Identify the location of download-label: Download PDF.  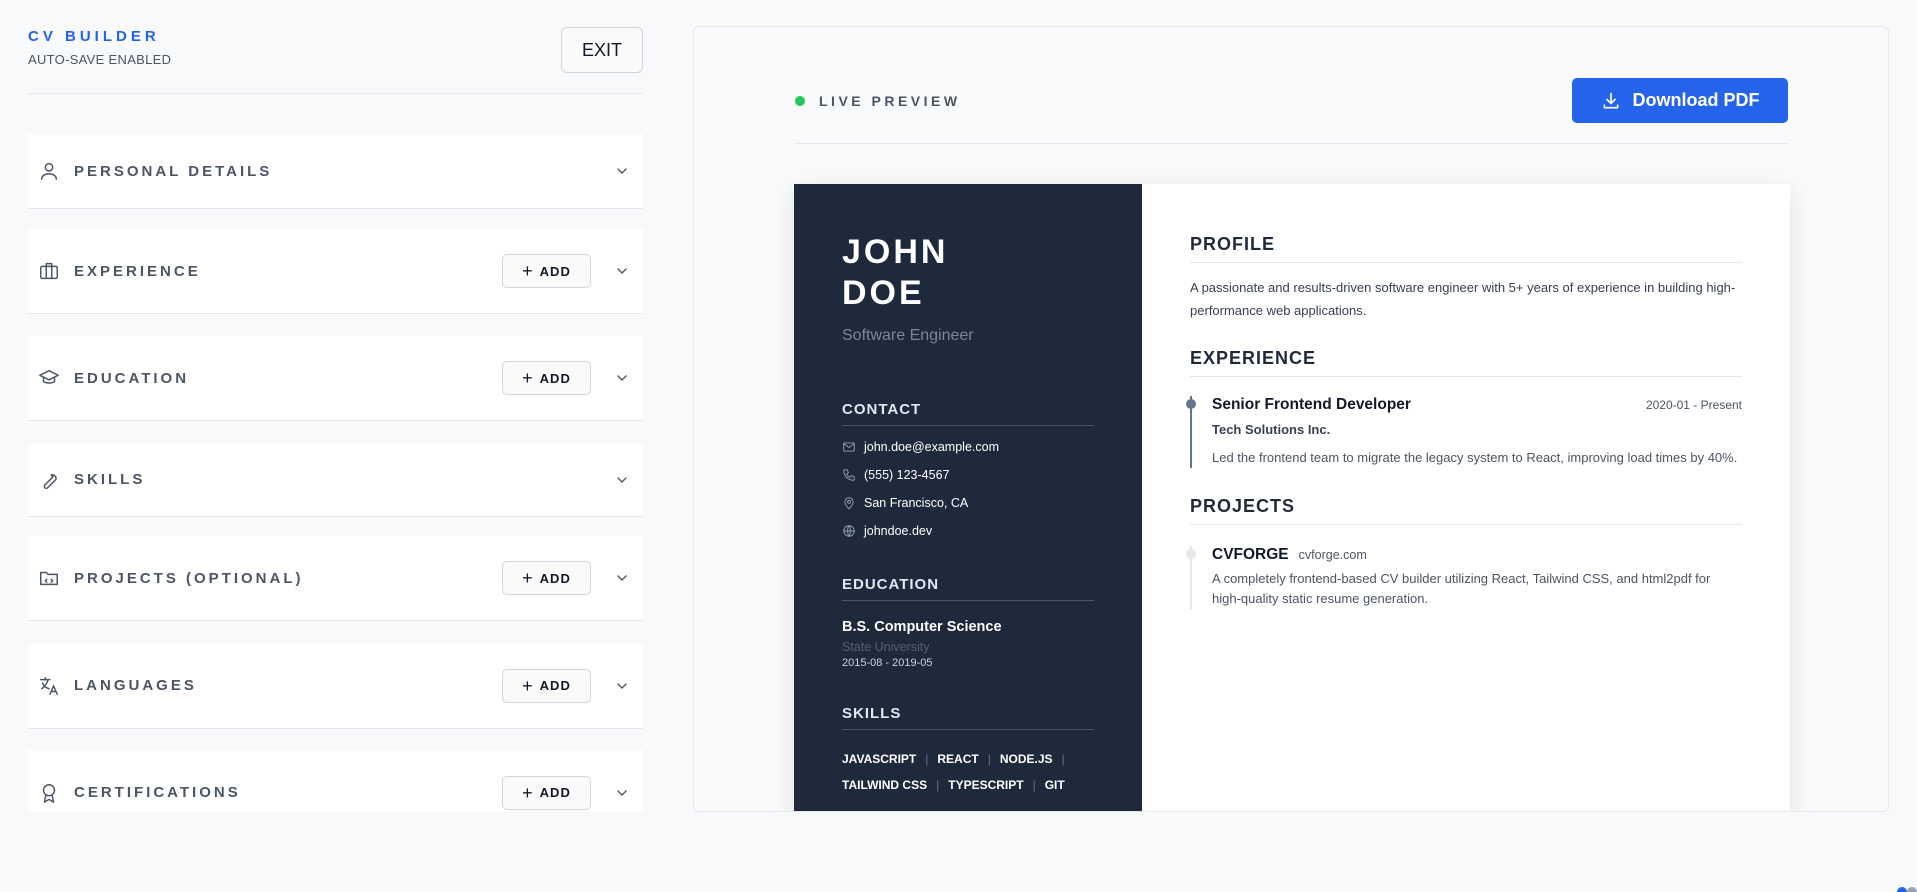
(1696, 100).